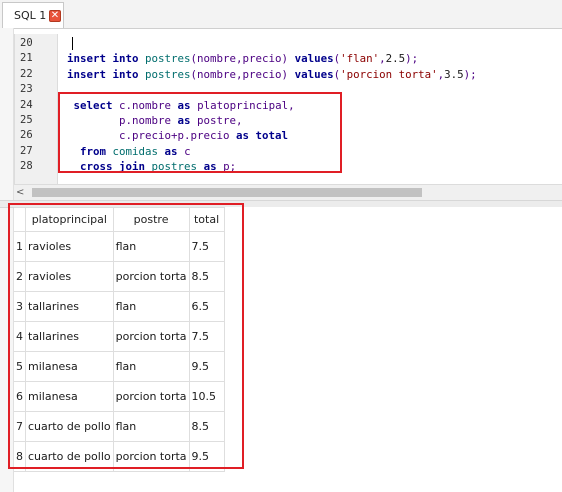 This screenshot has height=492, width=562. Describe the element at coordinates (26, 104) in the screenshot. I see `line-number: 24` at that location.